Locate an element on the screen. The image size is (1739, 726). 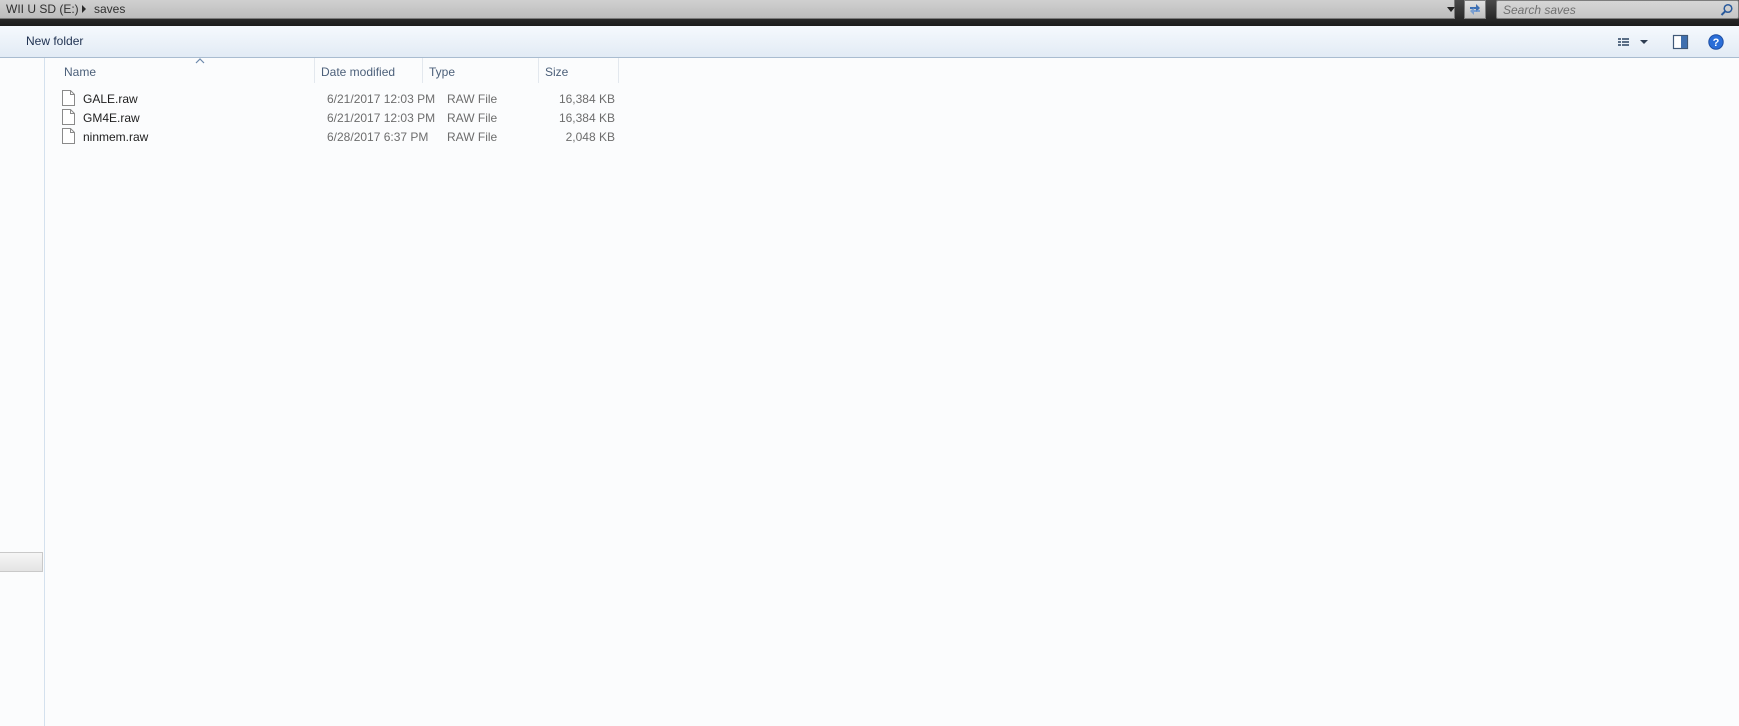
navigation-pane is located at coordinates (22, 392).